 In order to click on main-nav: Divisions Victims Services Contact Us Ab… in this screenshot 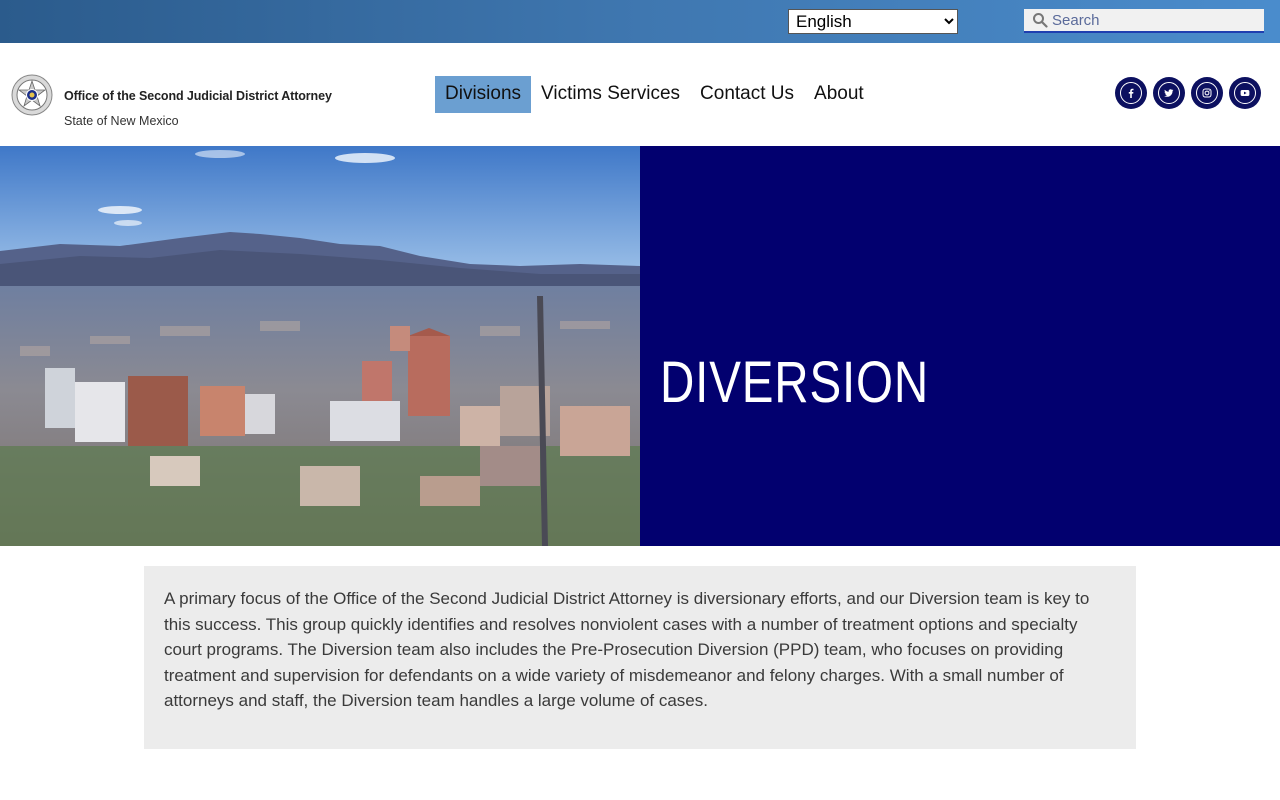, I will do `click(654, 94)`.